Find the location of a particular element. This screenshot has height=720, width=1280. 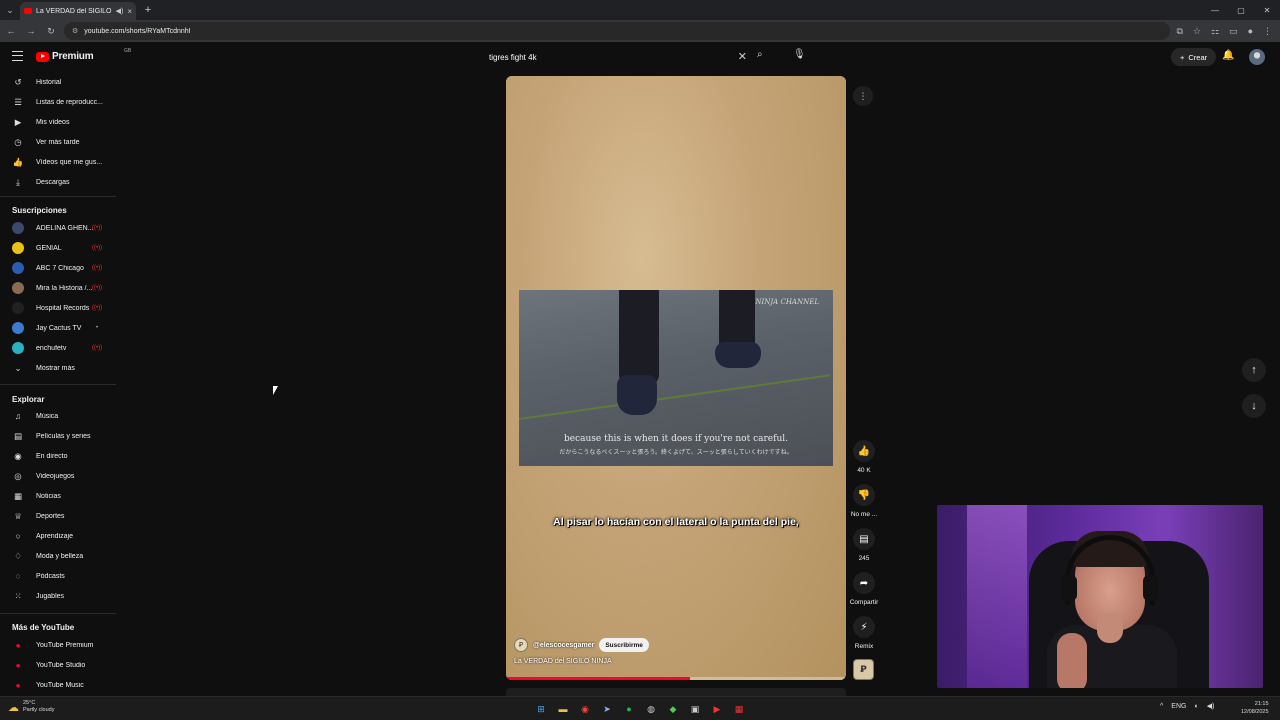

back-icon: ← is located at coordinates (11, 31).